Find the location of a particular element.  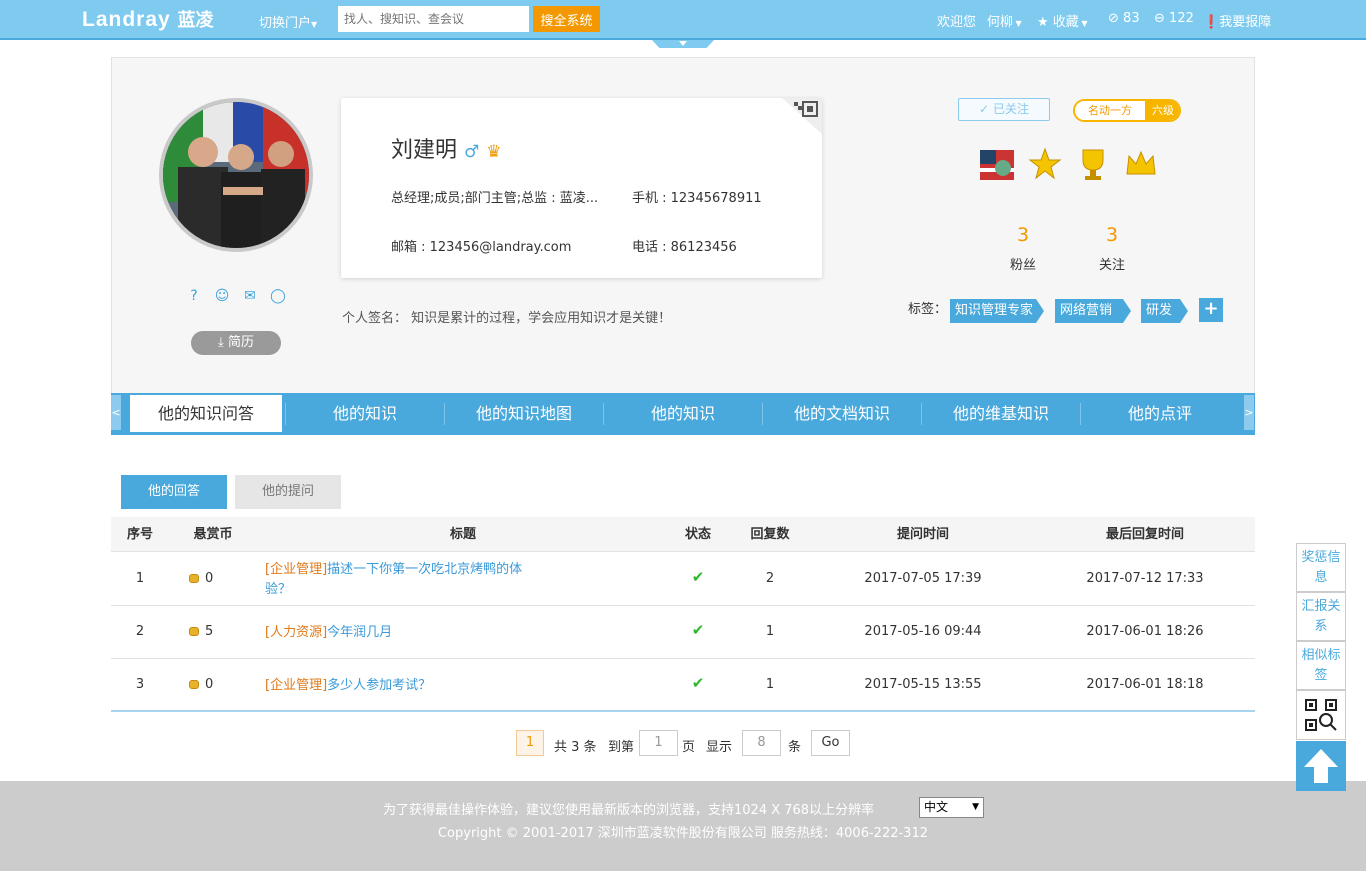

tab-knowledge-qa: 他的知识问答 is located at coordinates (206, 413).